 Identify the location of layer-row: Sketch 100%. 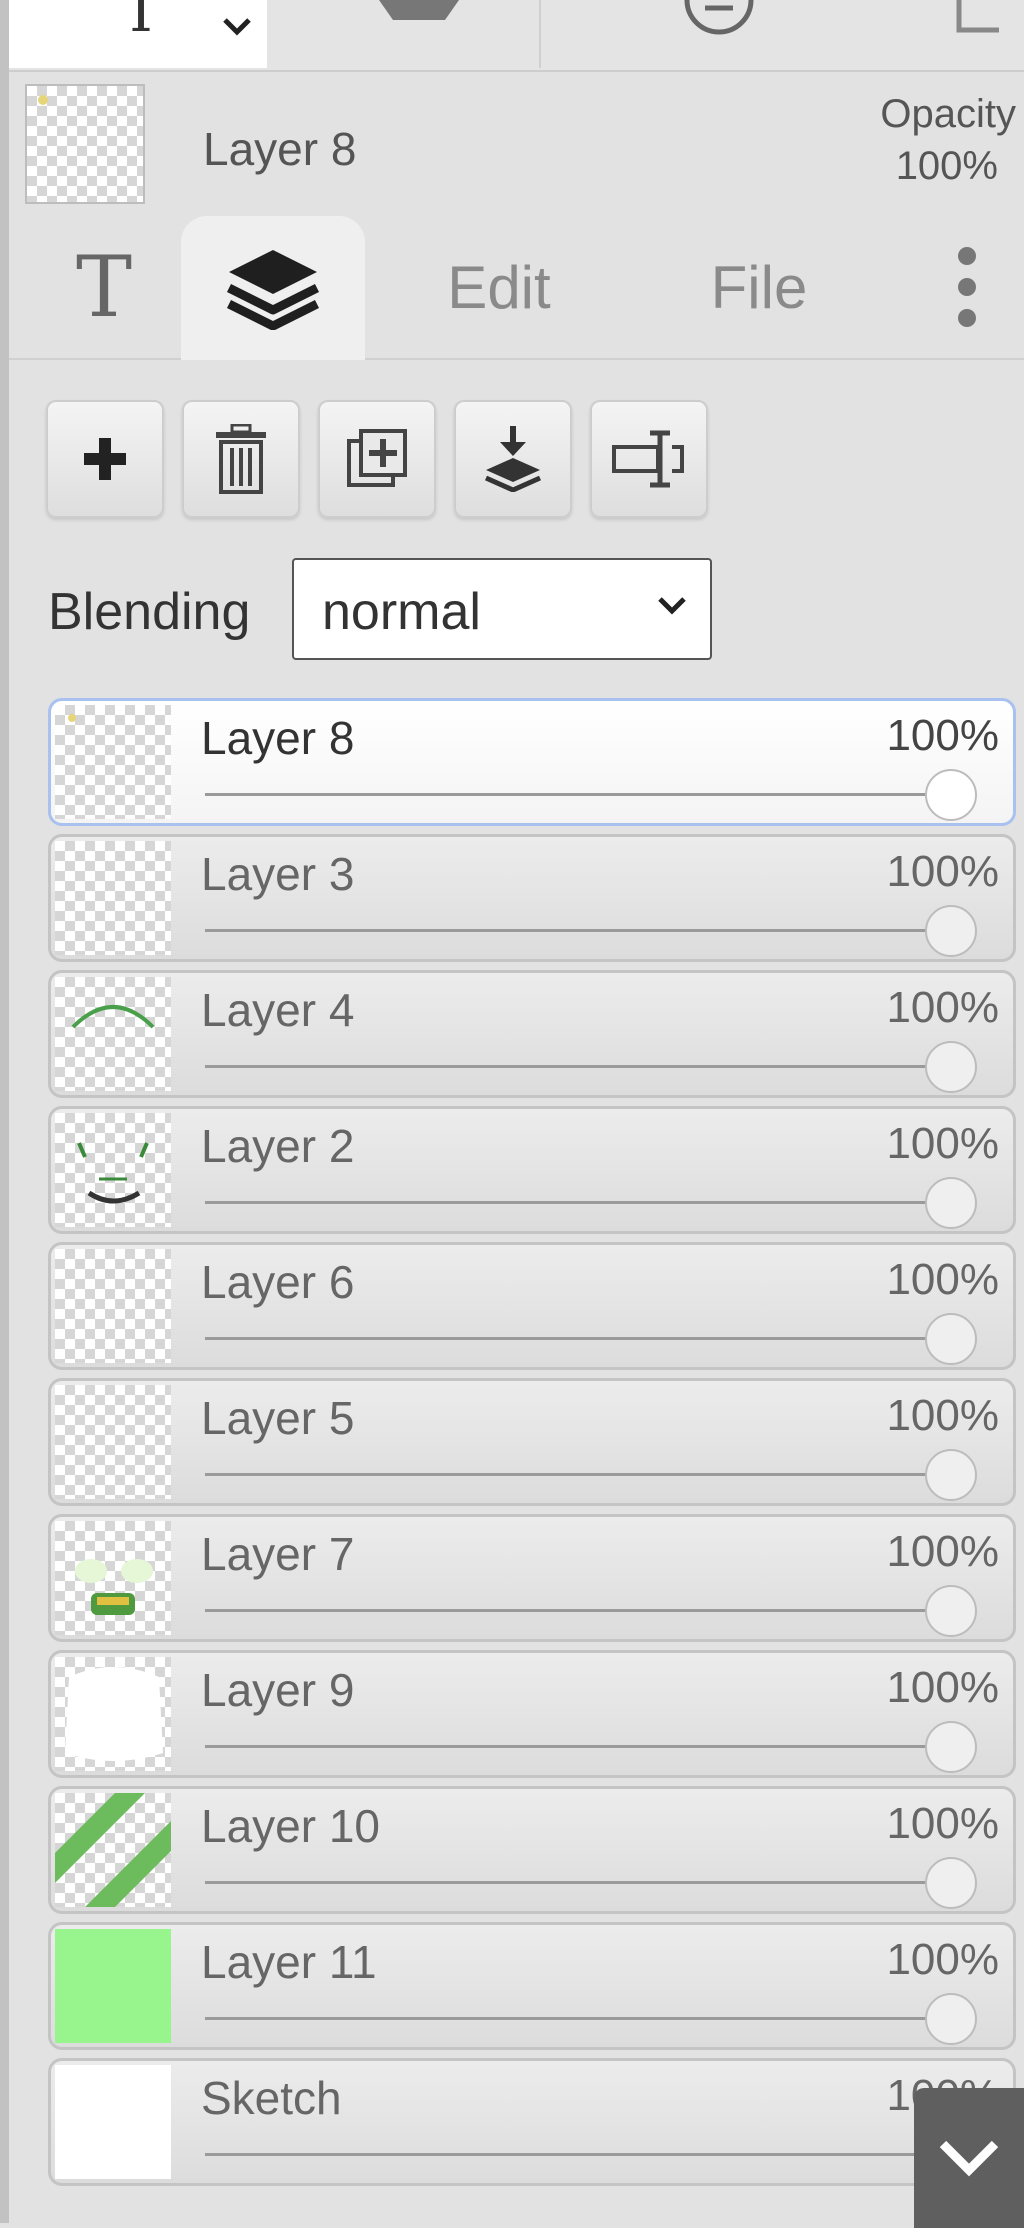
(532, 2122).